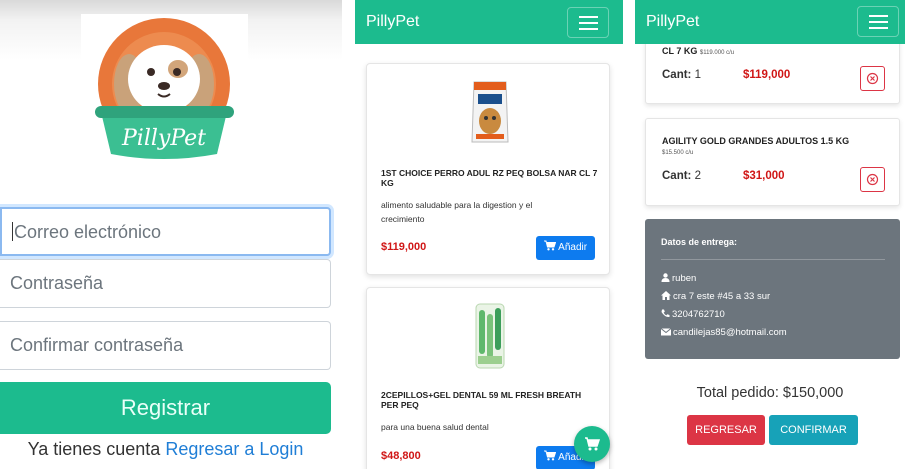 This screenshot has height=469, width=911. I want to click on login-prompt: Ya tienes cuenta Regresar a Login, so click(165, 449).